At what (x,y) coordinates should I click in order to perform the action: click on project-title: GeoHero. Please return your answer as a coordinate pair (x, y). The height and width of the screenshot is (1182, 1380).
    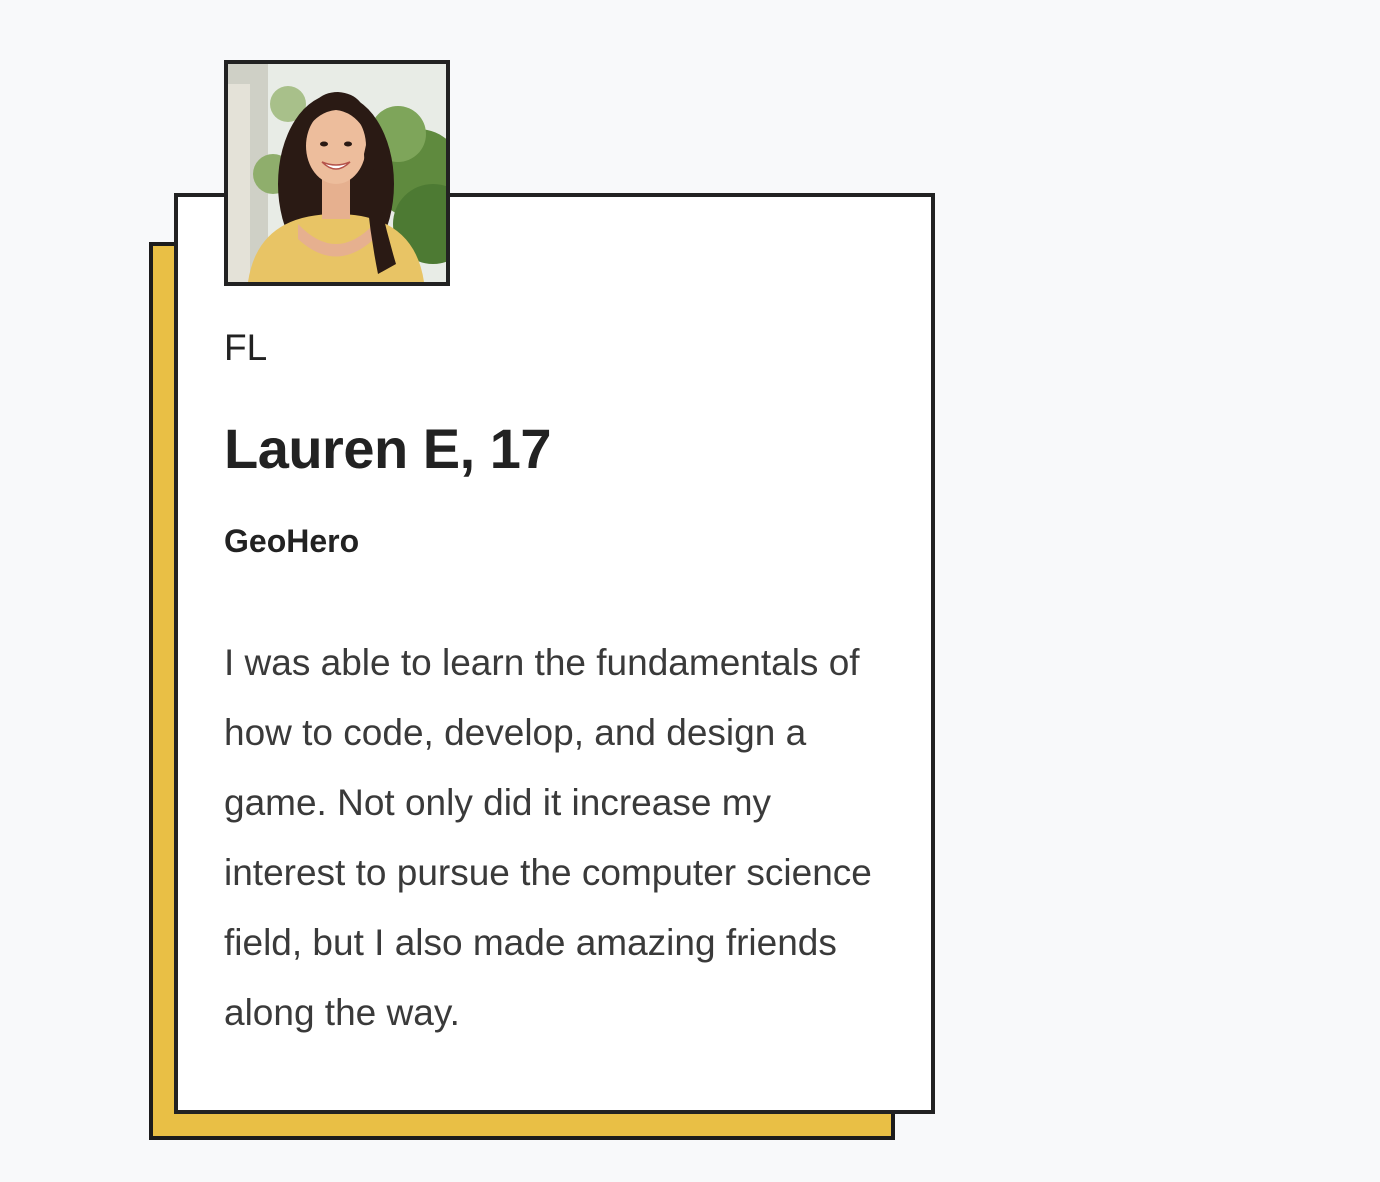
    Looking at the image, I should click on (292, 541).